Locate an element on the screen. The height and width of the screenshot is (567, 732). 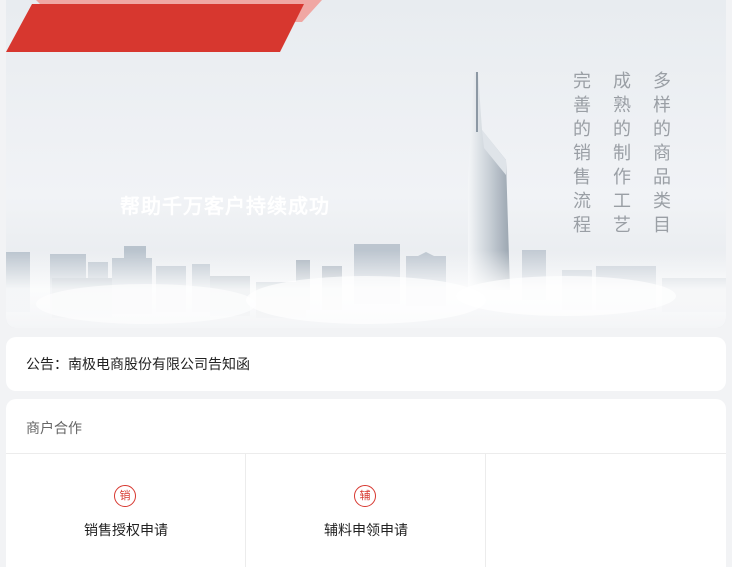
materials-icon: 辅 is located at coordinates (365, 496).